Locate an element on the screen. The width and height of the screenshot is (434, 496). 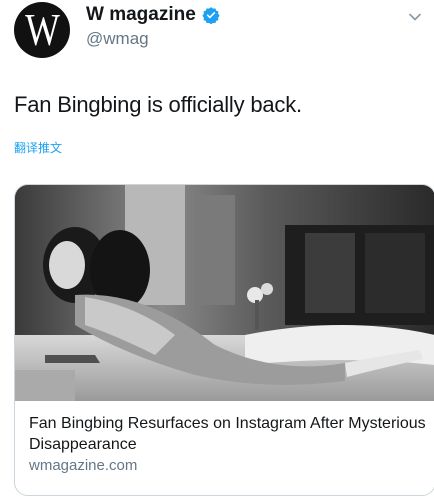
verified-badge-icon is located at coordinates (211, 15).